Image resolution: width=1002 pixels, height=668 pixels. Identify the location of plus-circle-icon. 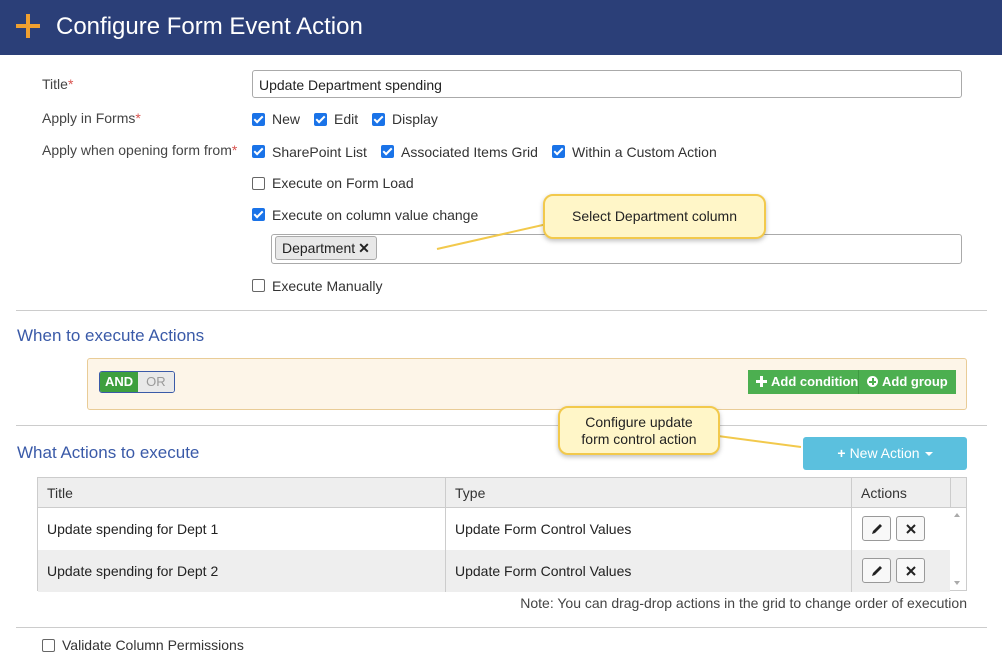
(872, 381).